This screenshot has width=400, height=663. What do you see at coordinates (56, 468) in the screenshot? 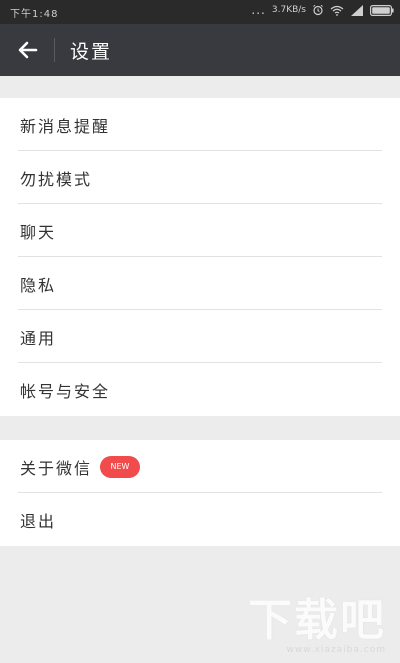
I see `settings-item-label: 关于微信` at bounding box center [56, 468].